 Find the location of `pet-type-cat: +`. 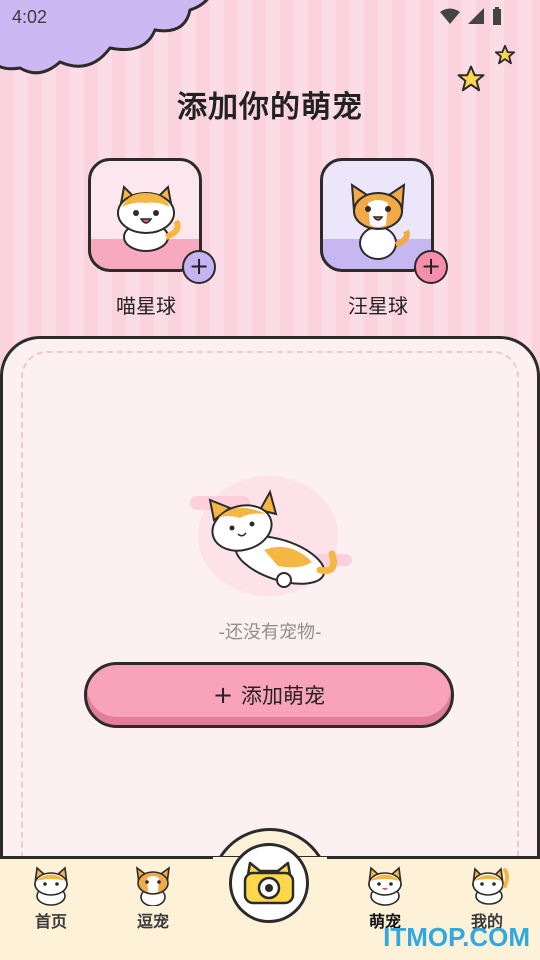

pet-type-cat: + is located at coordinates (152, 221).